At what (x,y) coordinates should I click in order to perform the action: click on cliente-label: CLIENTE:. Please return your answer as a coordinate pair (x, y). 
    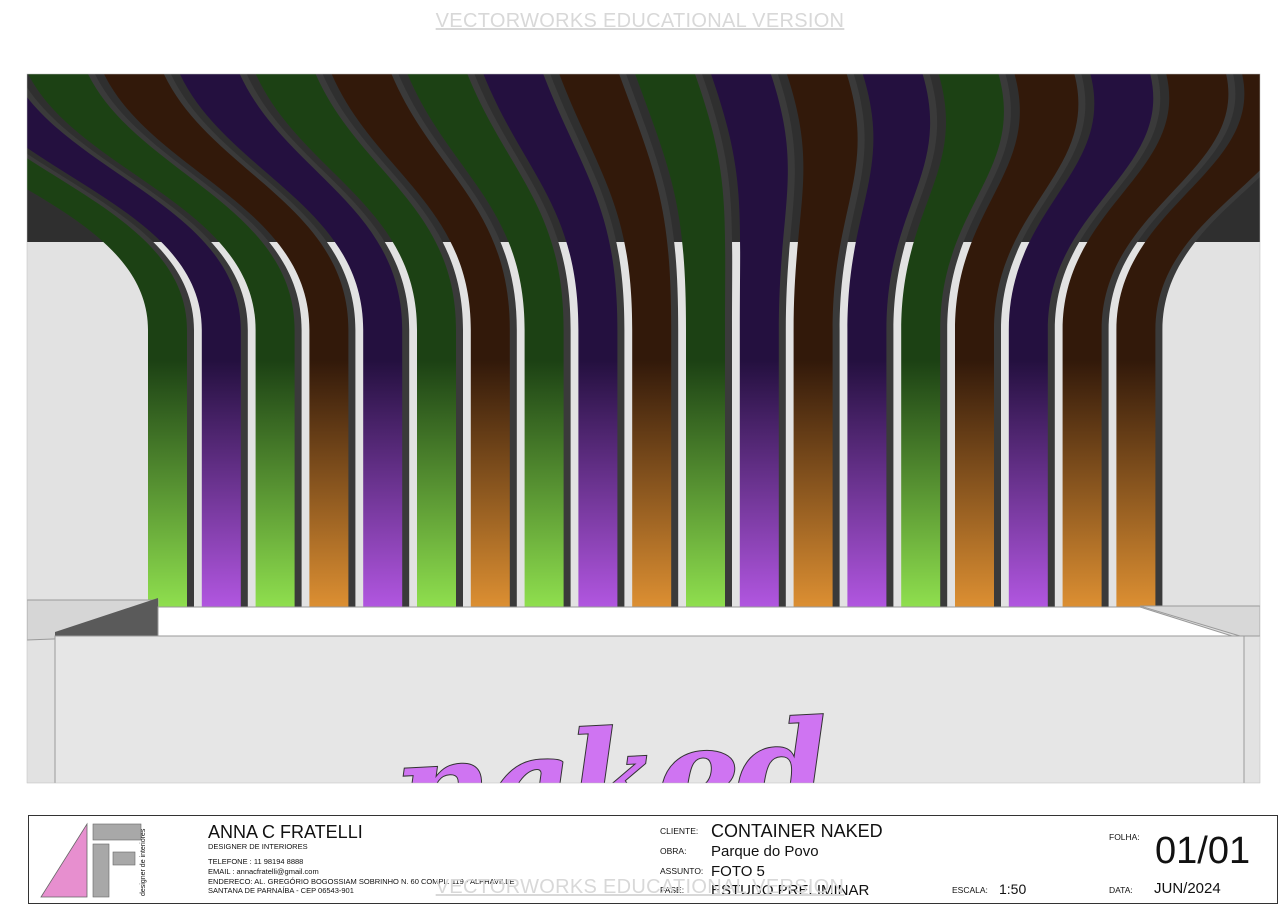
    Looking at the image, I should click on (679, 831).